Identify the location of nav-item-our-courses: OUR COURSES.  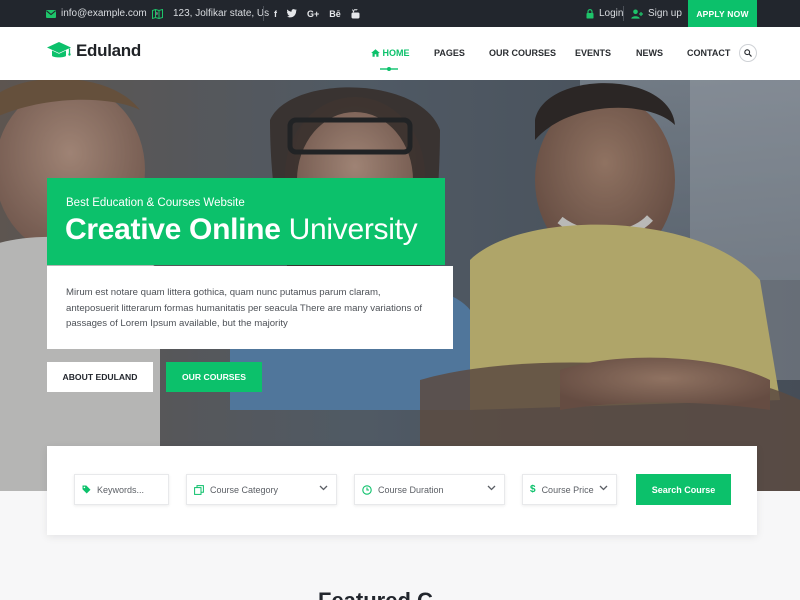
(522, 53).